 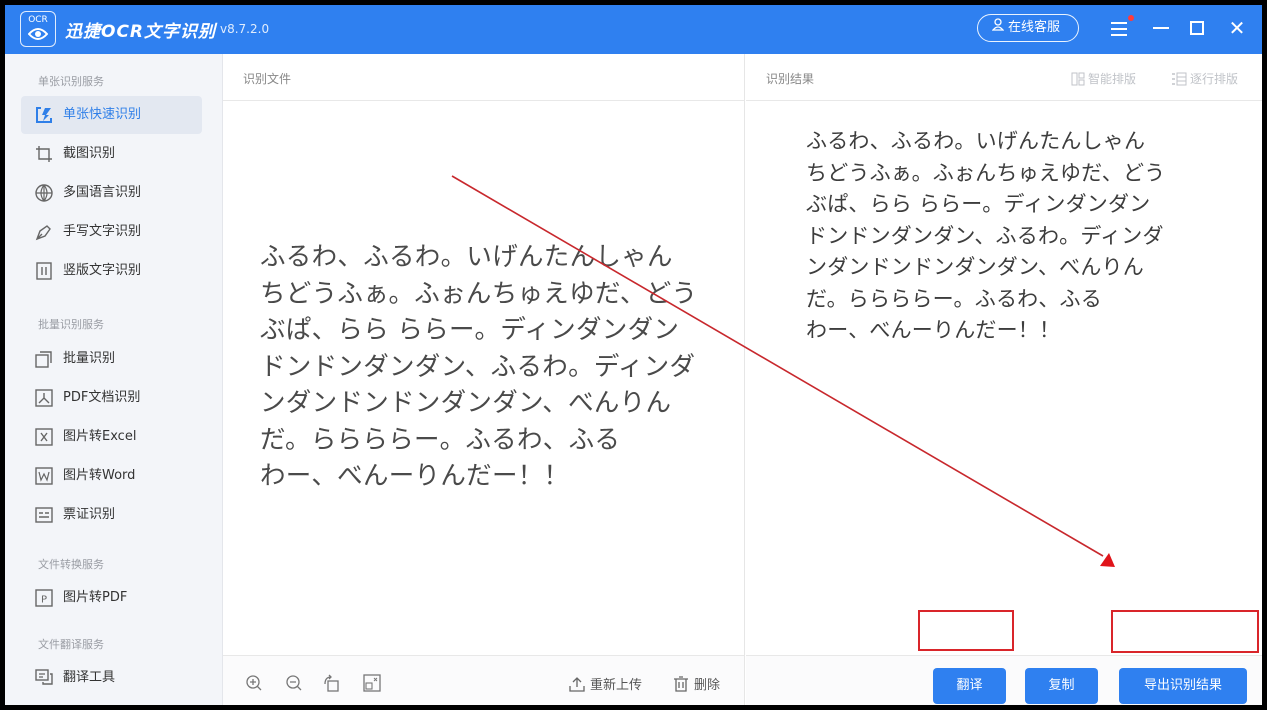 I want to click on pdf-icon, so click(x=44, y=398).